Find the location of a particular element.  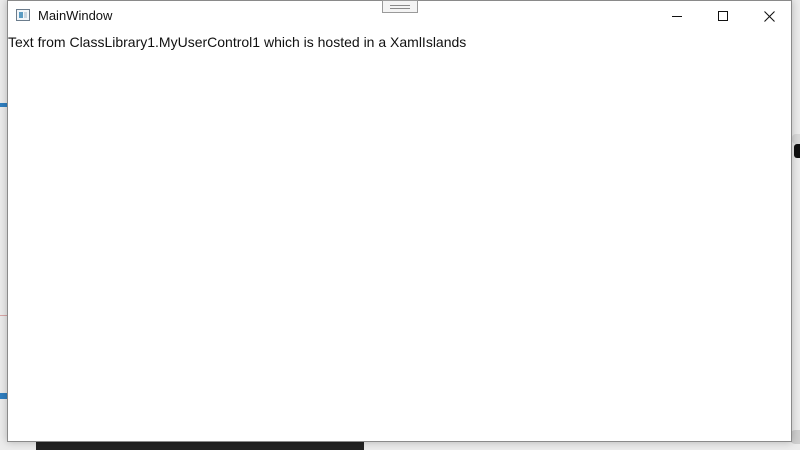

window-title: MainWindow is located at coordinates (75, 15).